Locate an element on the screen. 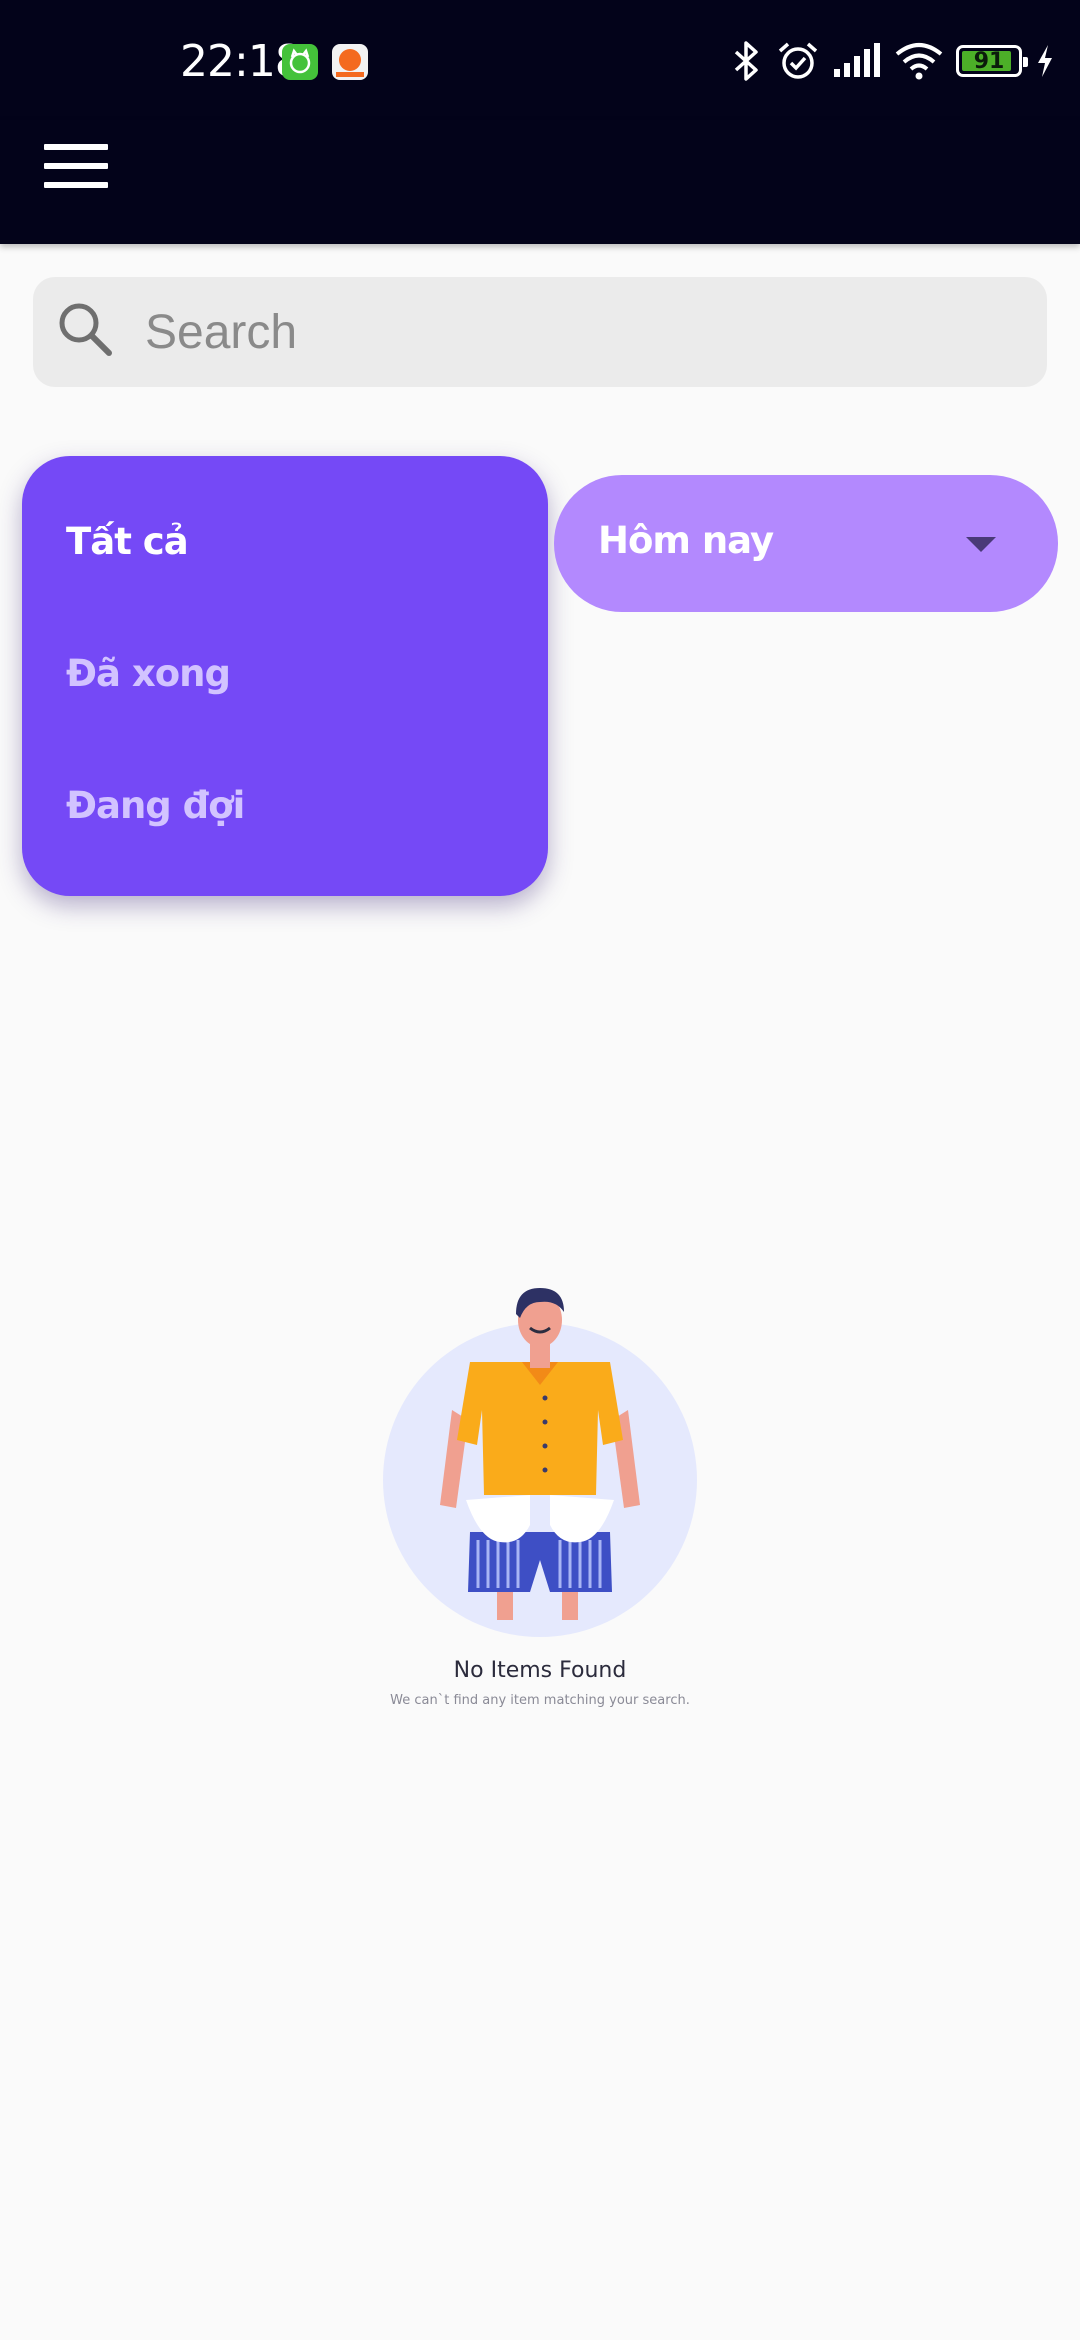 The width and height of the screenshot is (1080, 2340). search-input is located at coordinates (575, 332).